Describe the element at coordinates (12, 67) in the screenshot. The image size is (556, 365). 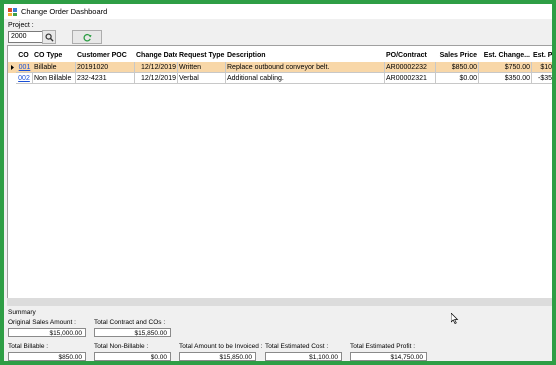
I see `row-selector-arrow-icon` at that location.